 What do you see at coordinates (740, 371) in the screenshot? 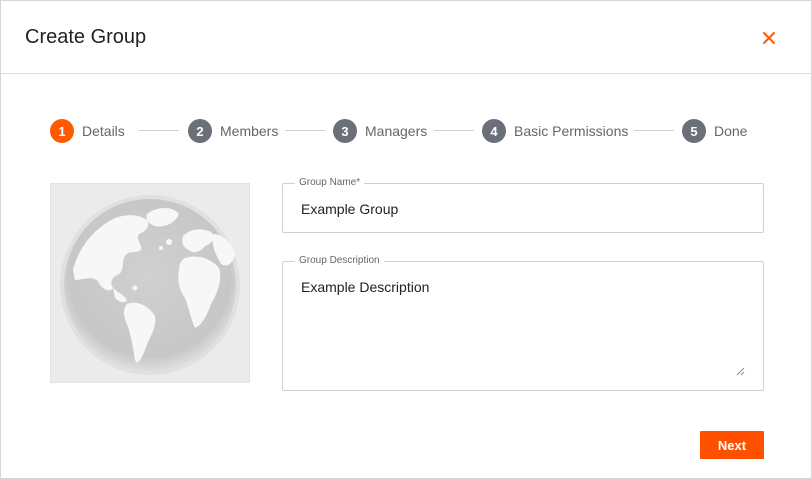
I see `resize-grip-icon` at bounding box center [740, 371].